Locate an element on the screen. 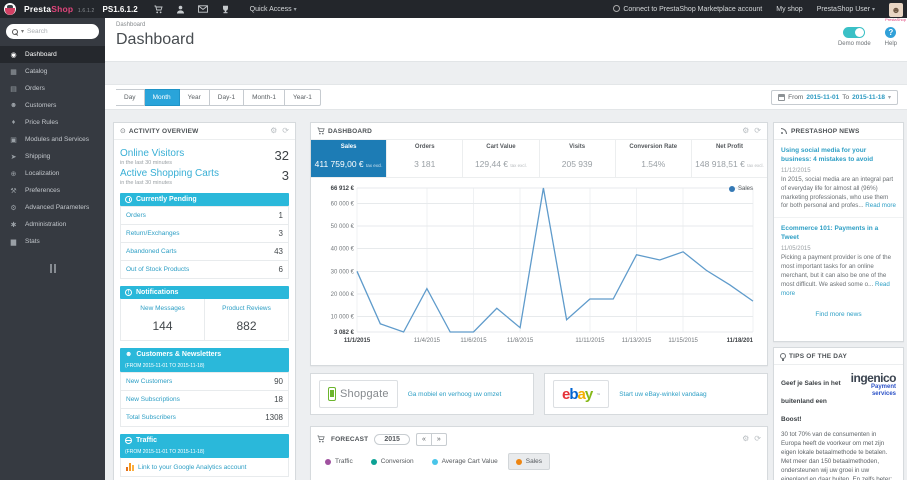 This screenshot has width=907, height=480. date-range-picker: From 2015-11-01 To 2015-11-18 ▾ is located at coordinates (834, 97).